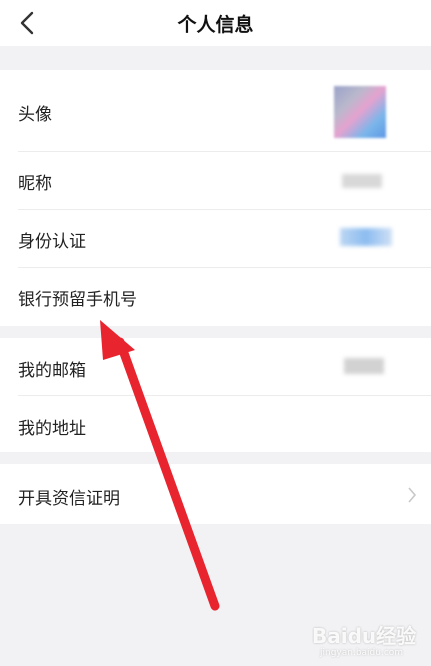 Image resolution: width=431 pixels, height=666 pixels. Describe the element at coordinates (364, 636) in the screenshot. I see `watermark-logo-text: Baidu经验` at that location.